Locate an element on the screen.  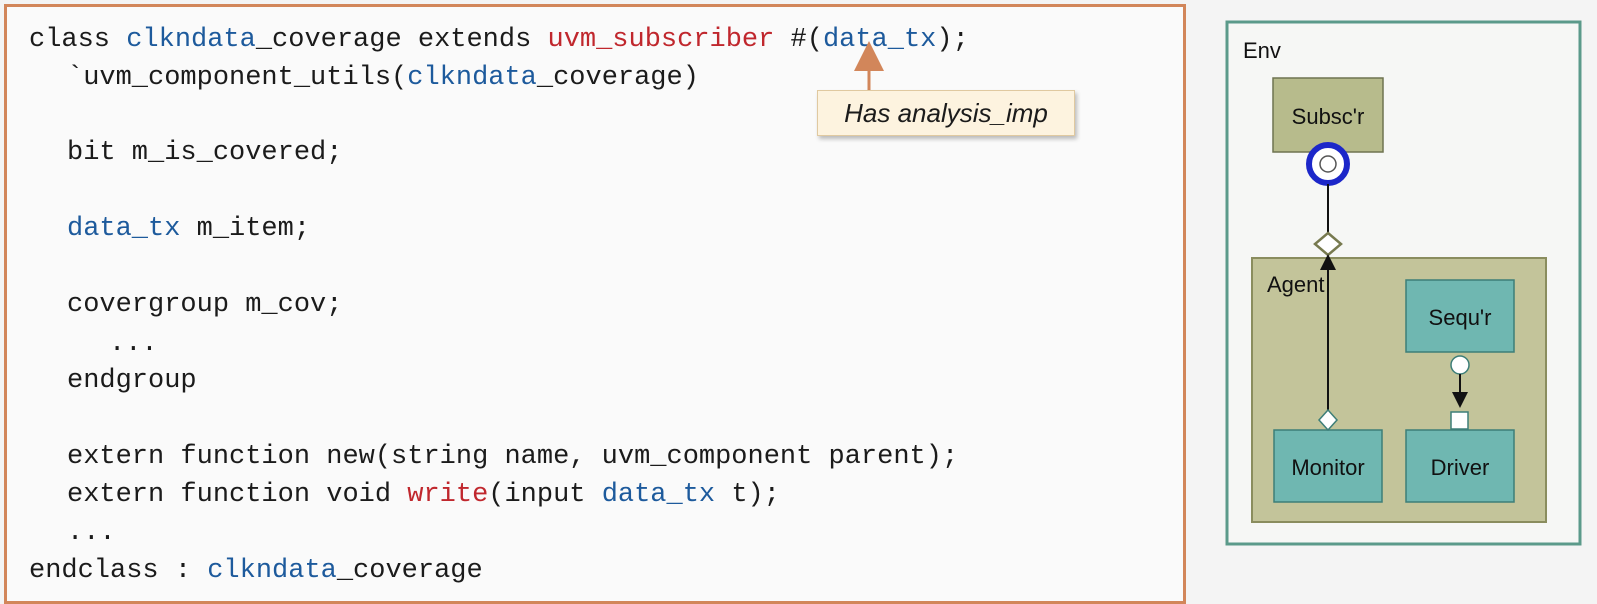
callout-text: Has analysis_imp is located at coordinates (946, 112).